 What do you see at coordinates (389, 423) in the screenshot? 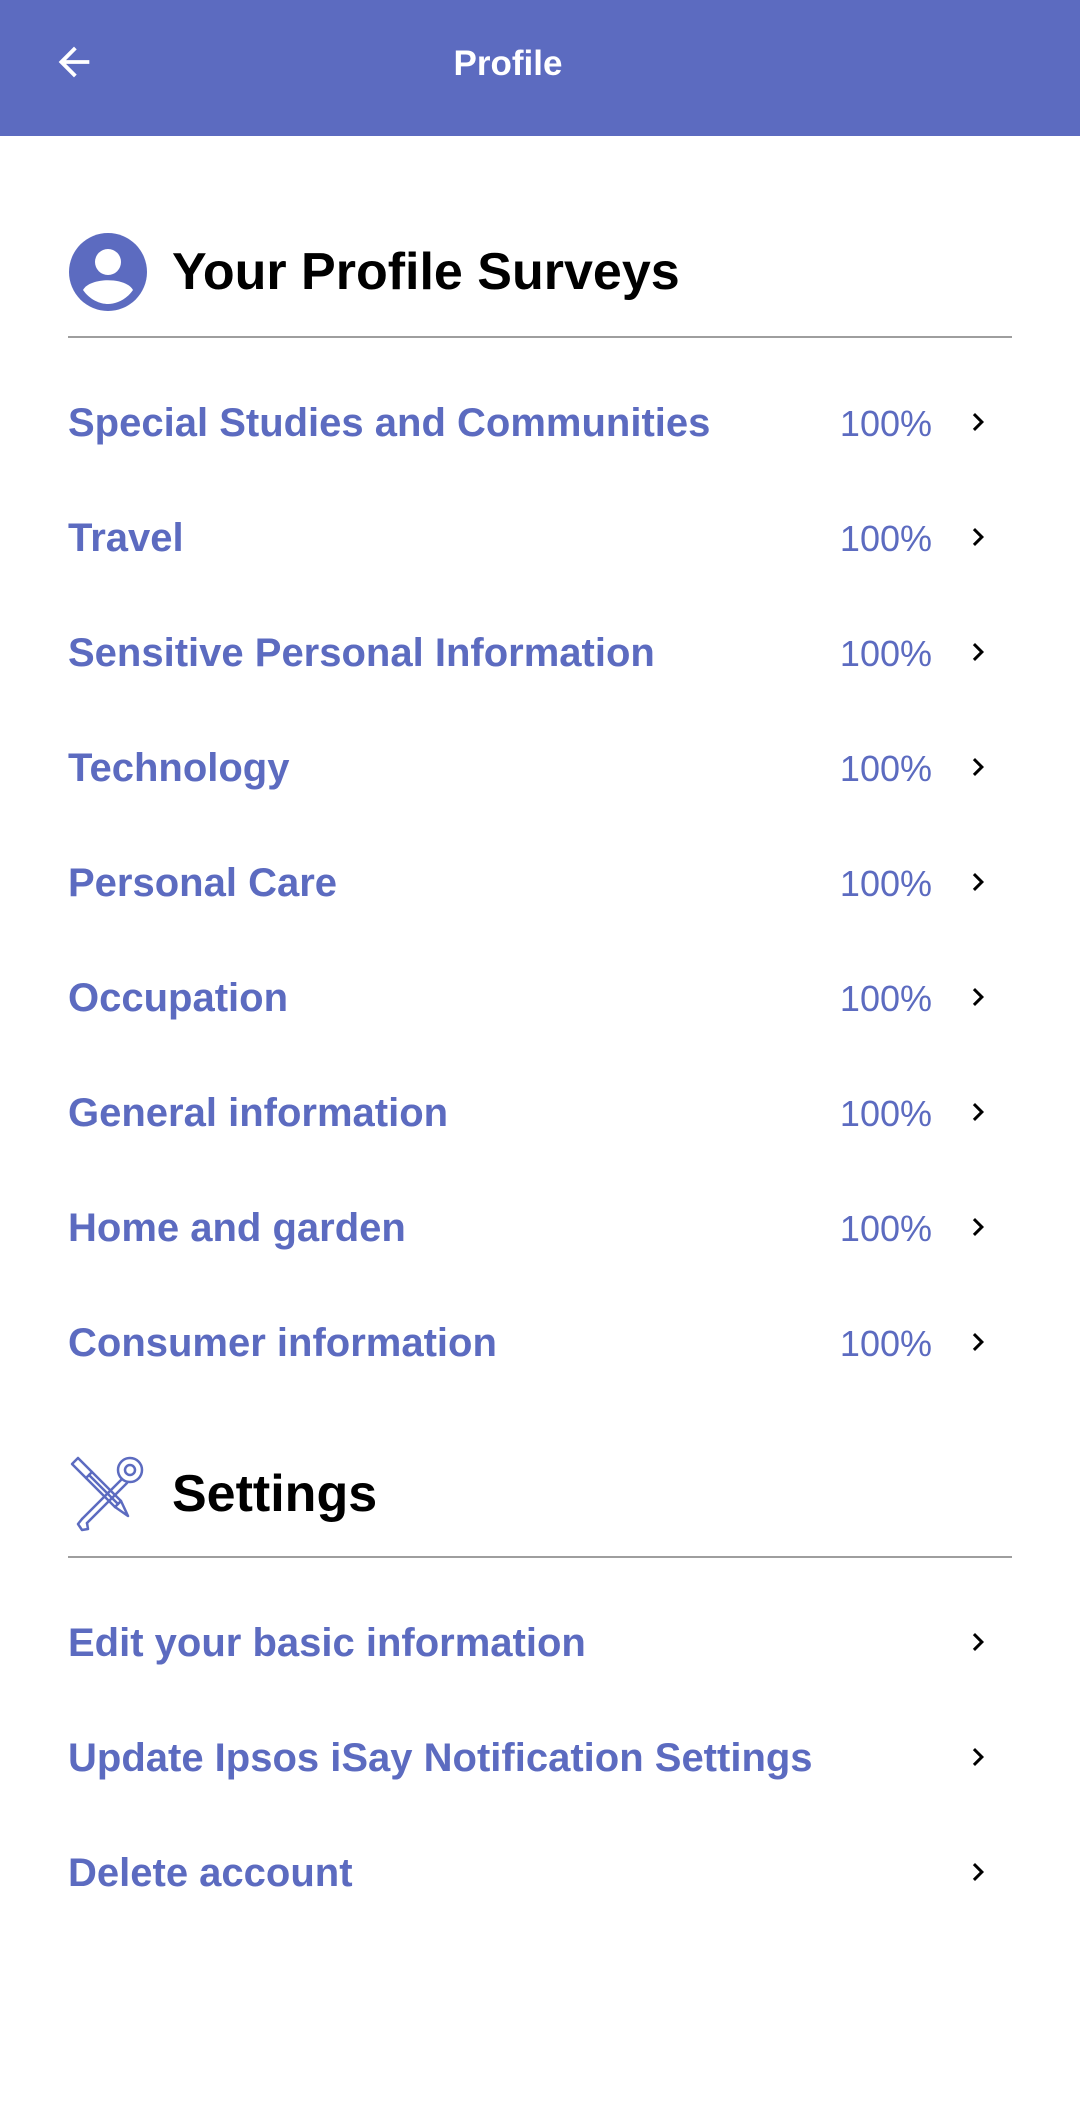
I see `item-label: Special Studies and Communities` at bounding box center [389, 423].